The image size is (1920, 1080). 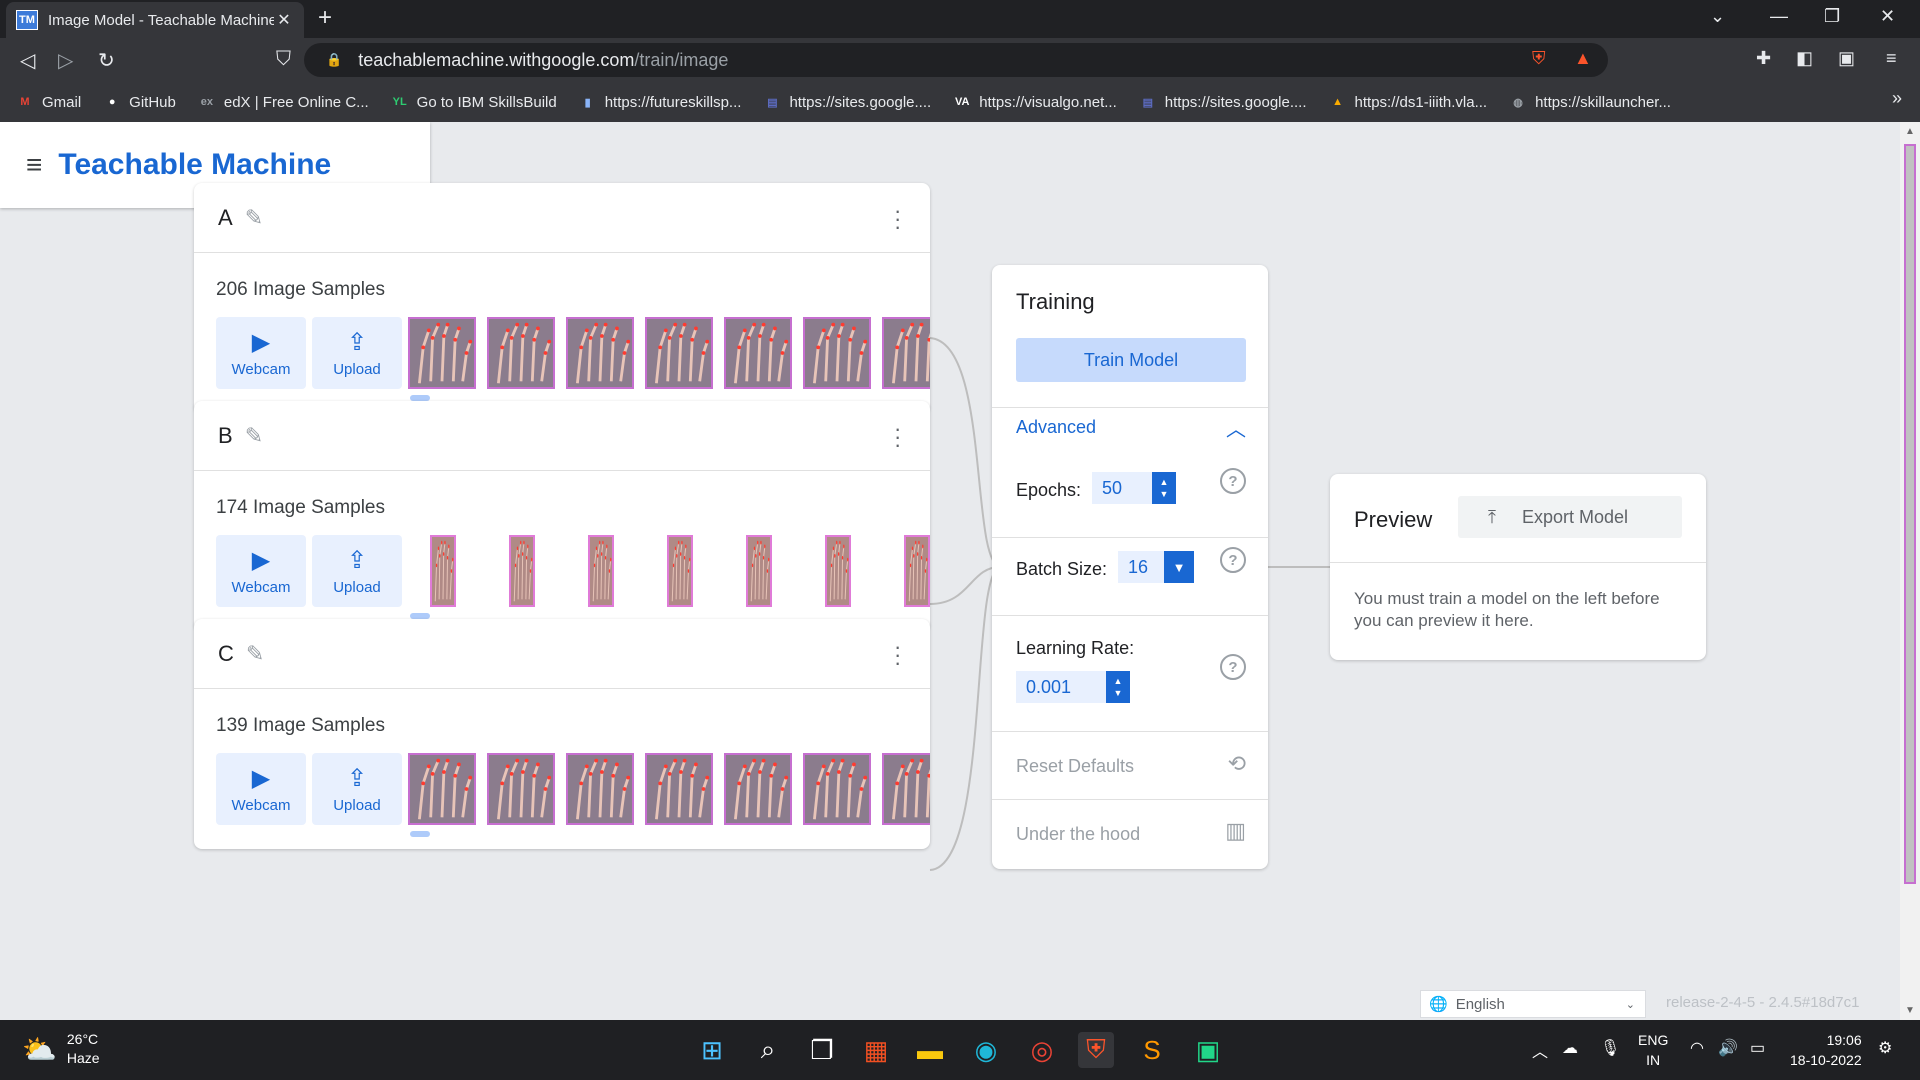 What do you see at coordinates (1233, 481) in the screenshot?
I see `epochs-help-icon: ?` at bounding box center [1233, 481].